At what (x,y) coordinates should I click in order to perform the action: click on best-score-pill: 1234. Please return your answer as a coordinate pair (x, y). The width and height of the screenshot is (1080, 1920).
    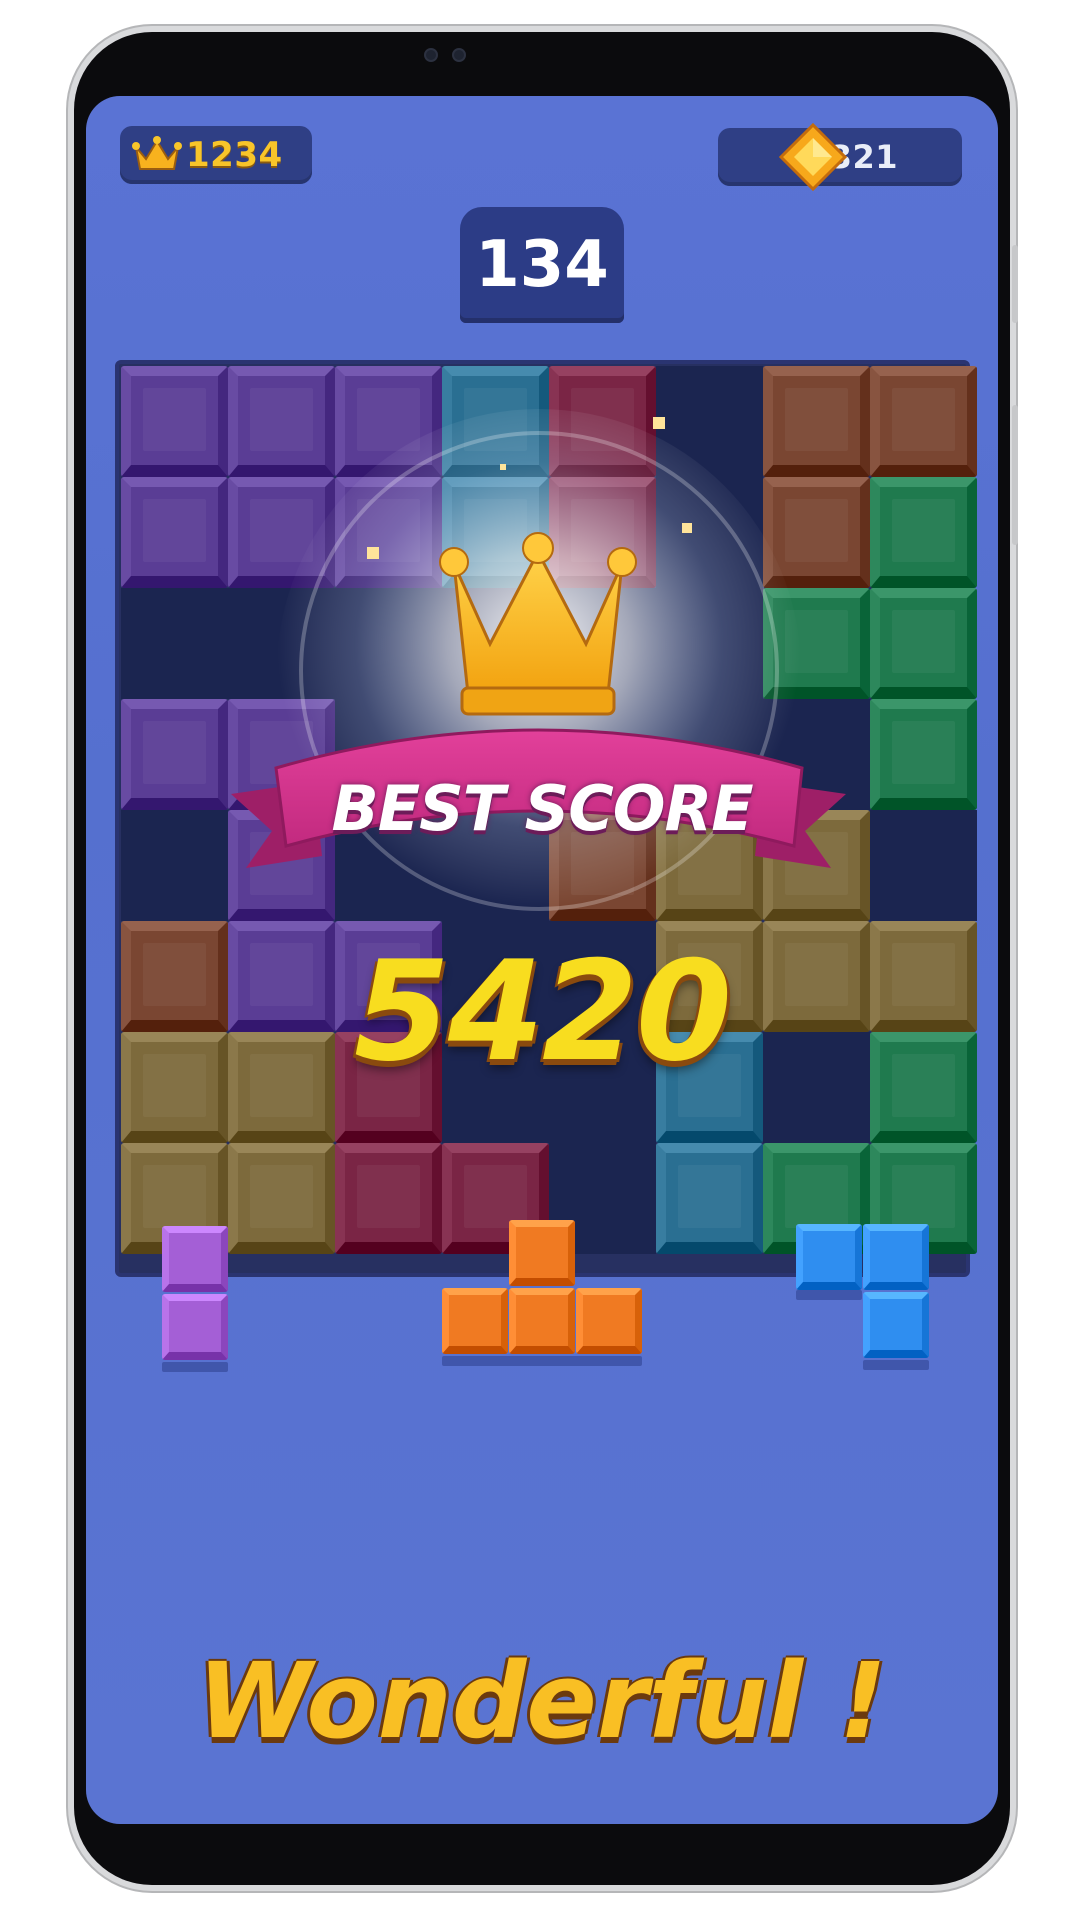
    Looking at the image, I should click on (216, 155).